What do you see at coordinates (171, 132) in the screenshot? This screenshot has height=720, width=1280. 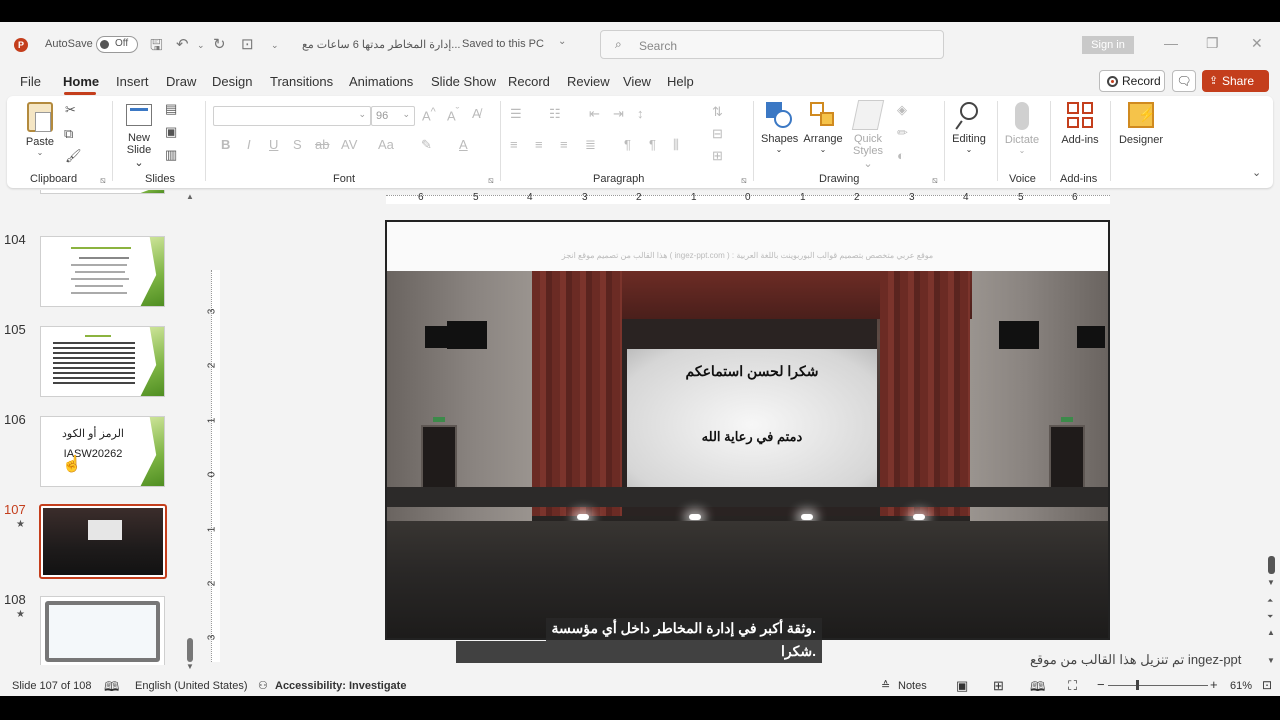 I see `reset-icon: ▣` at bounding box center [171, 132].